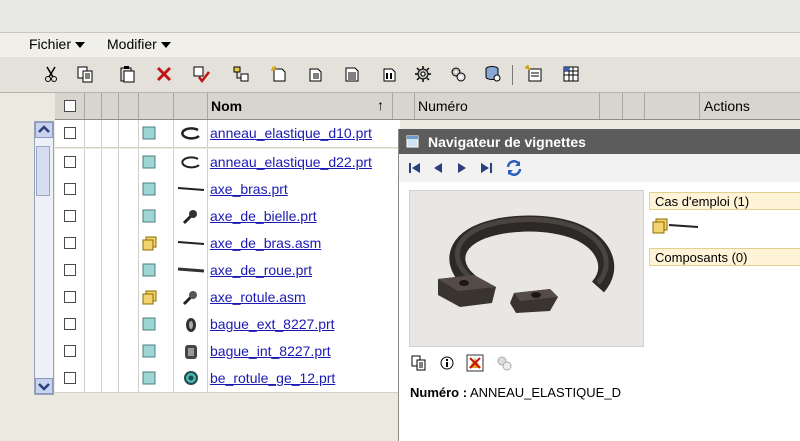  I want to click on row-name-link: anneau_elastique_d10.prt, so click(291, 133).